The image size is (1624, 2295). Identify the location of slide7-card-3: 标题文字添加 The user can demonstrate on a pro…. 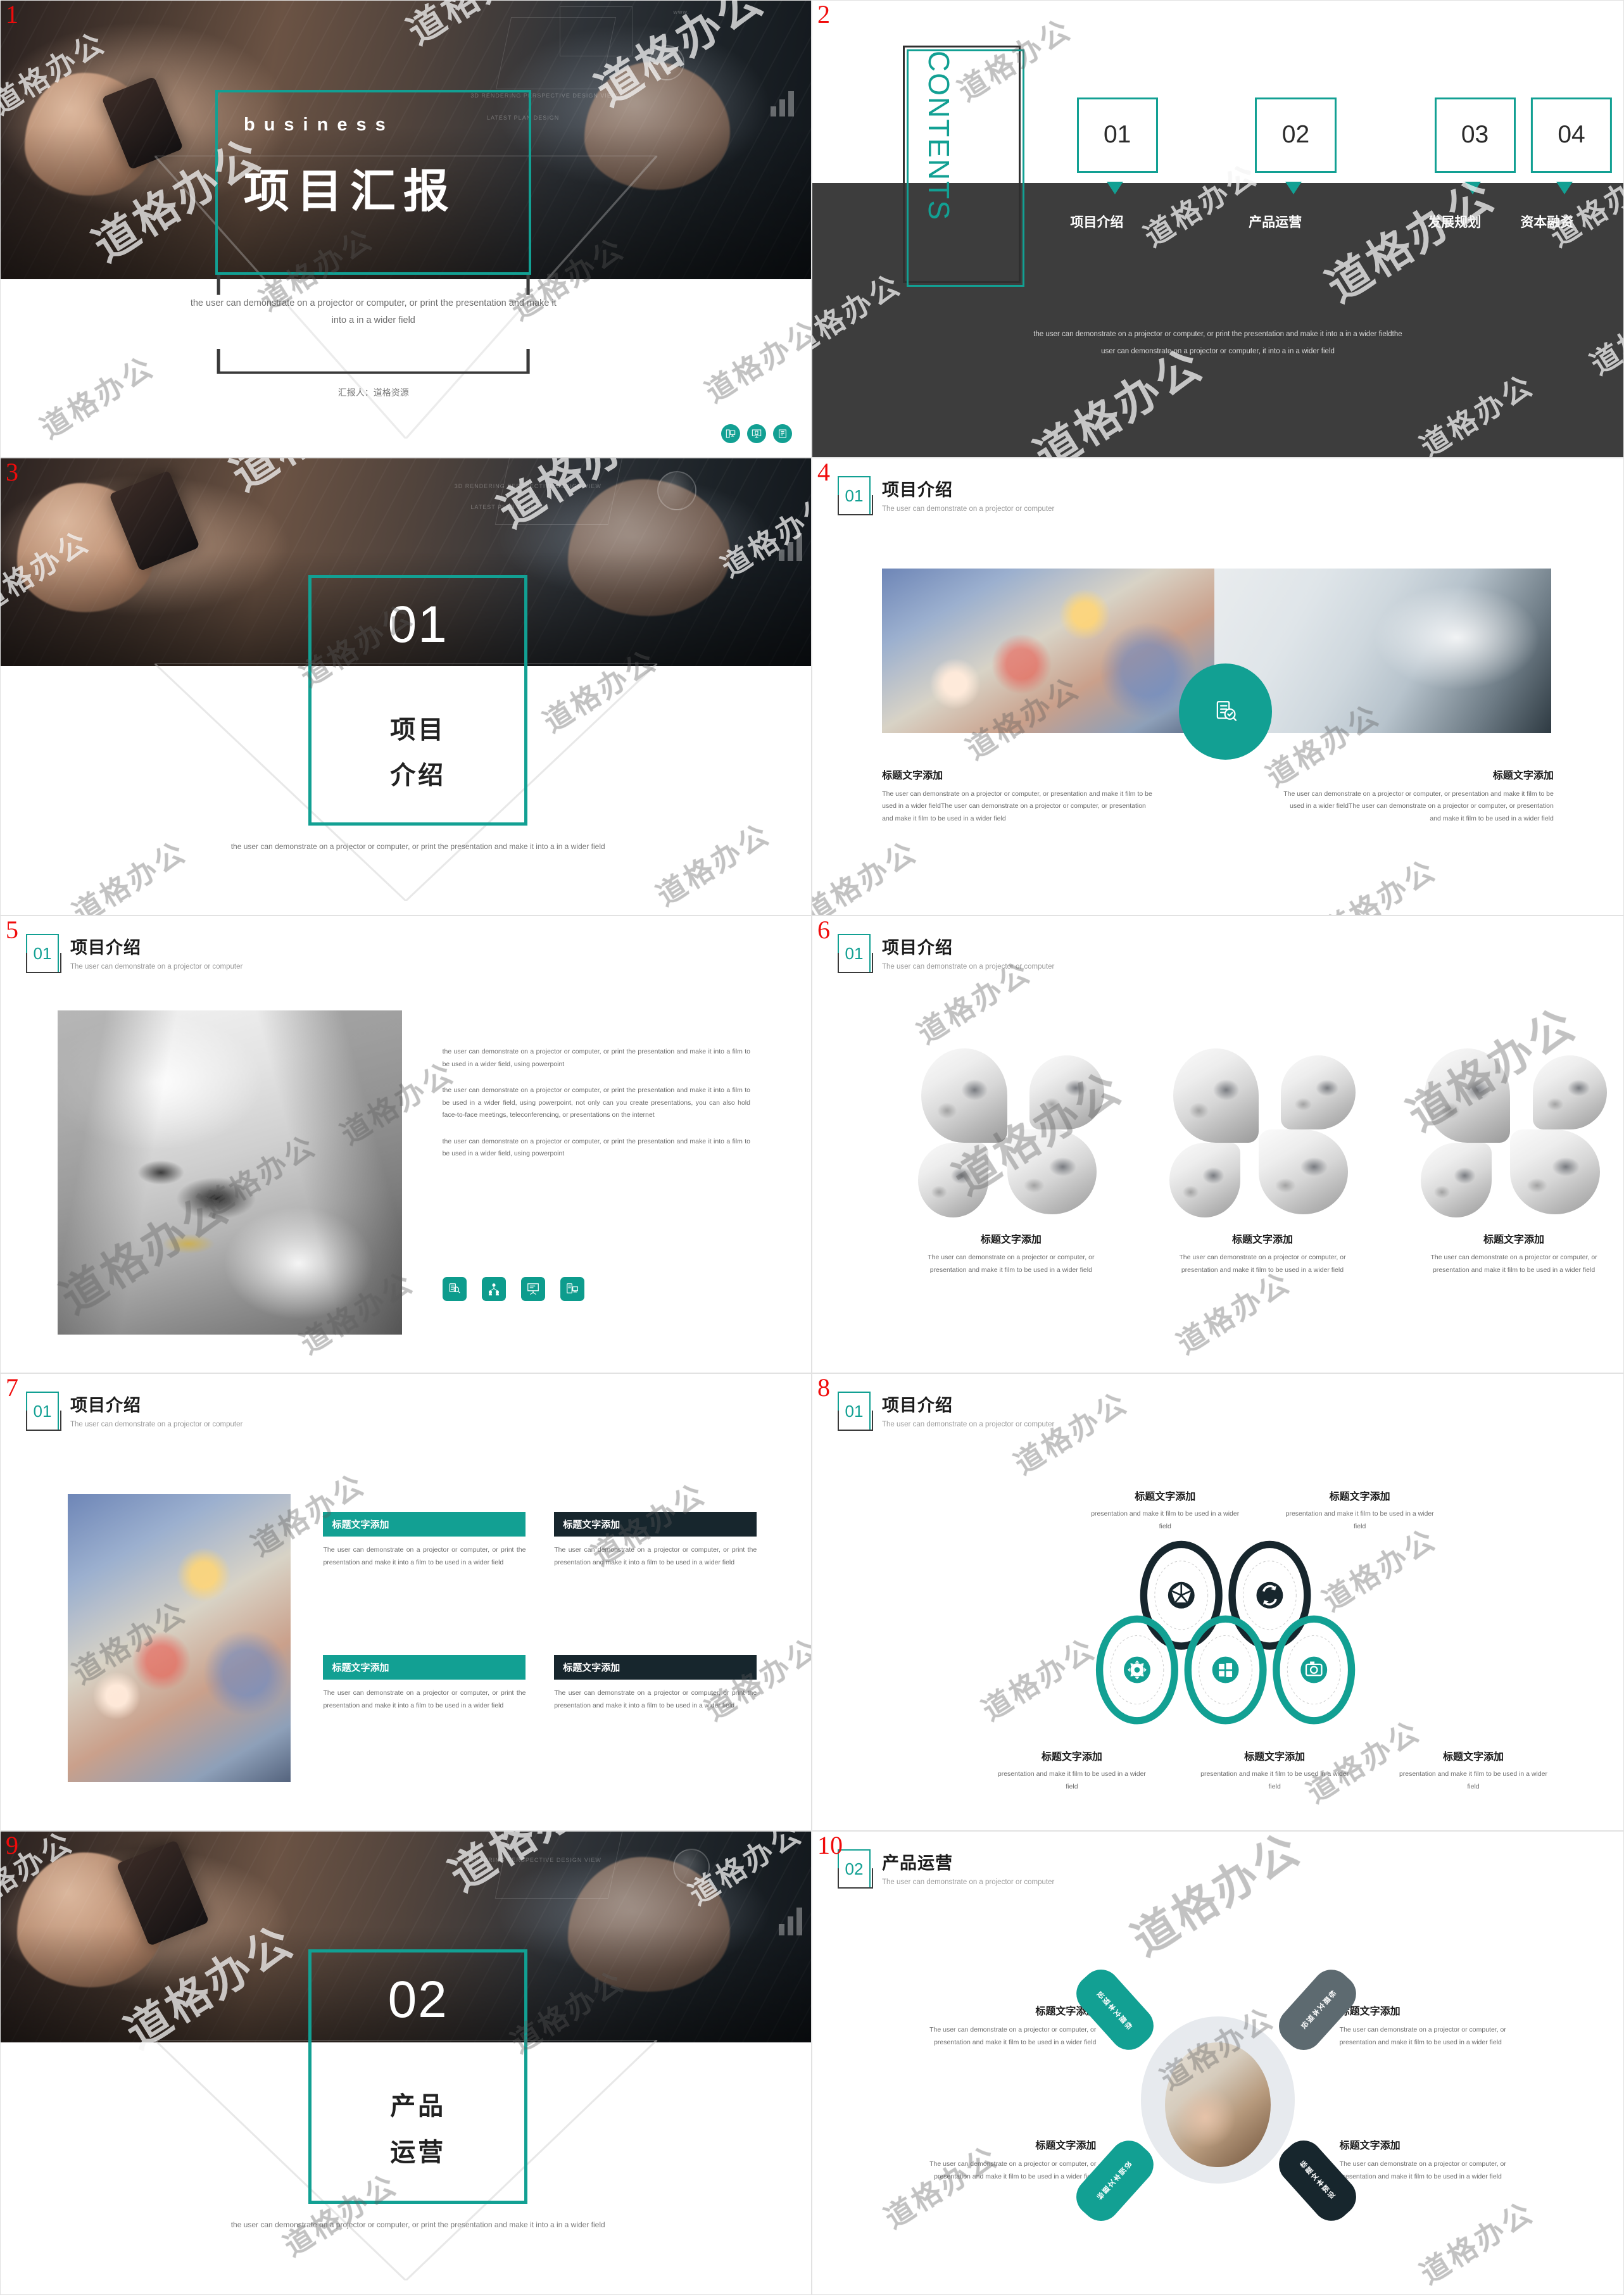
(424, 1684).